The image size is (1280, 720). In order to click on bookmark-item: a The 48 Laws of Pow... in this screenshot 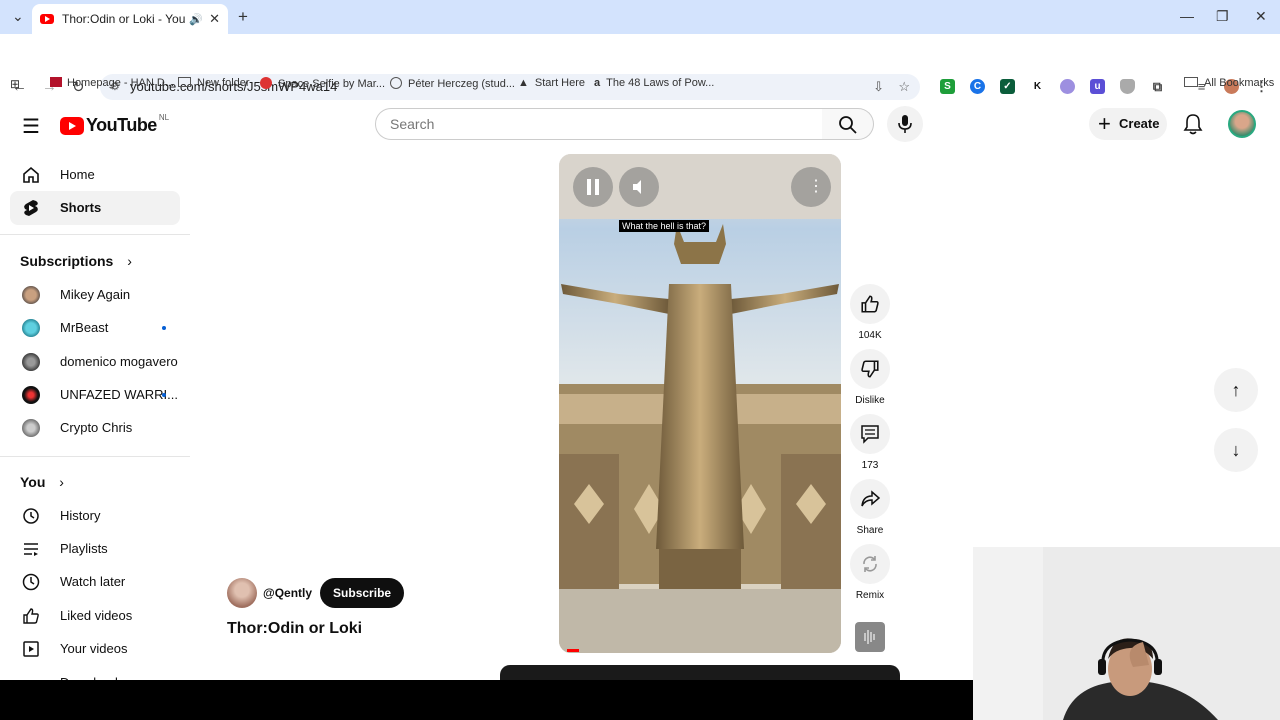, I will do `click(654, 83)`.